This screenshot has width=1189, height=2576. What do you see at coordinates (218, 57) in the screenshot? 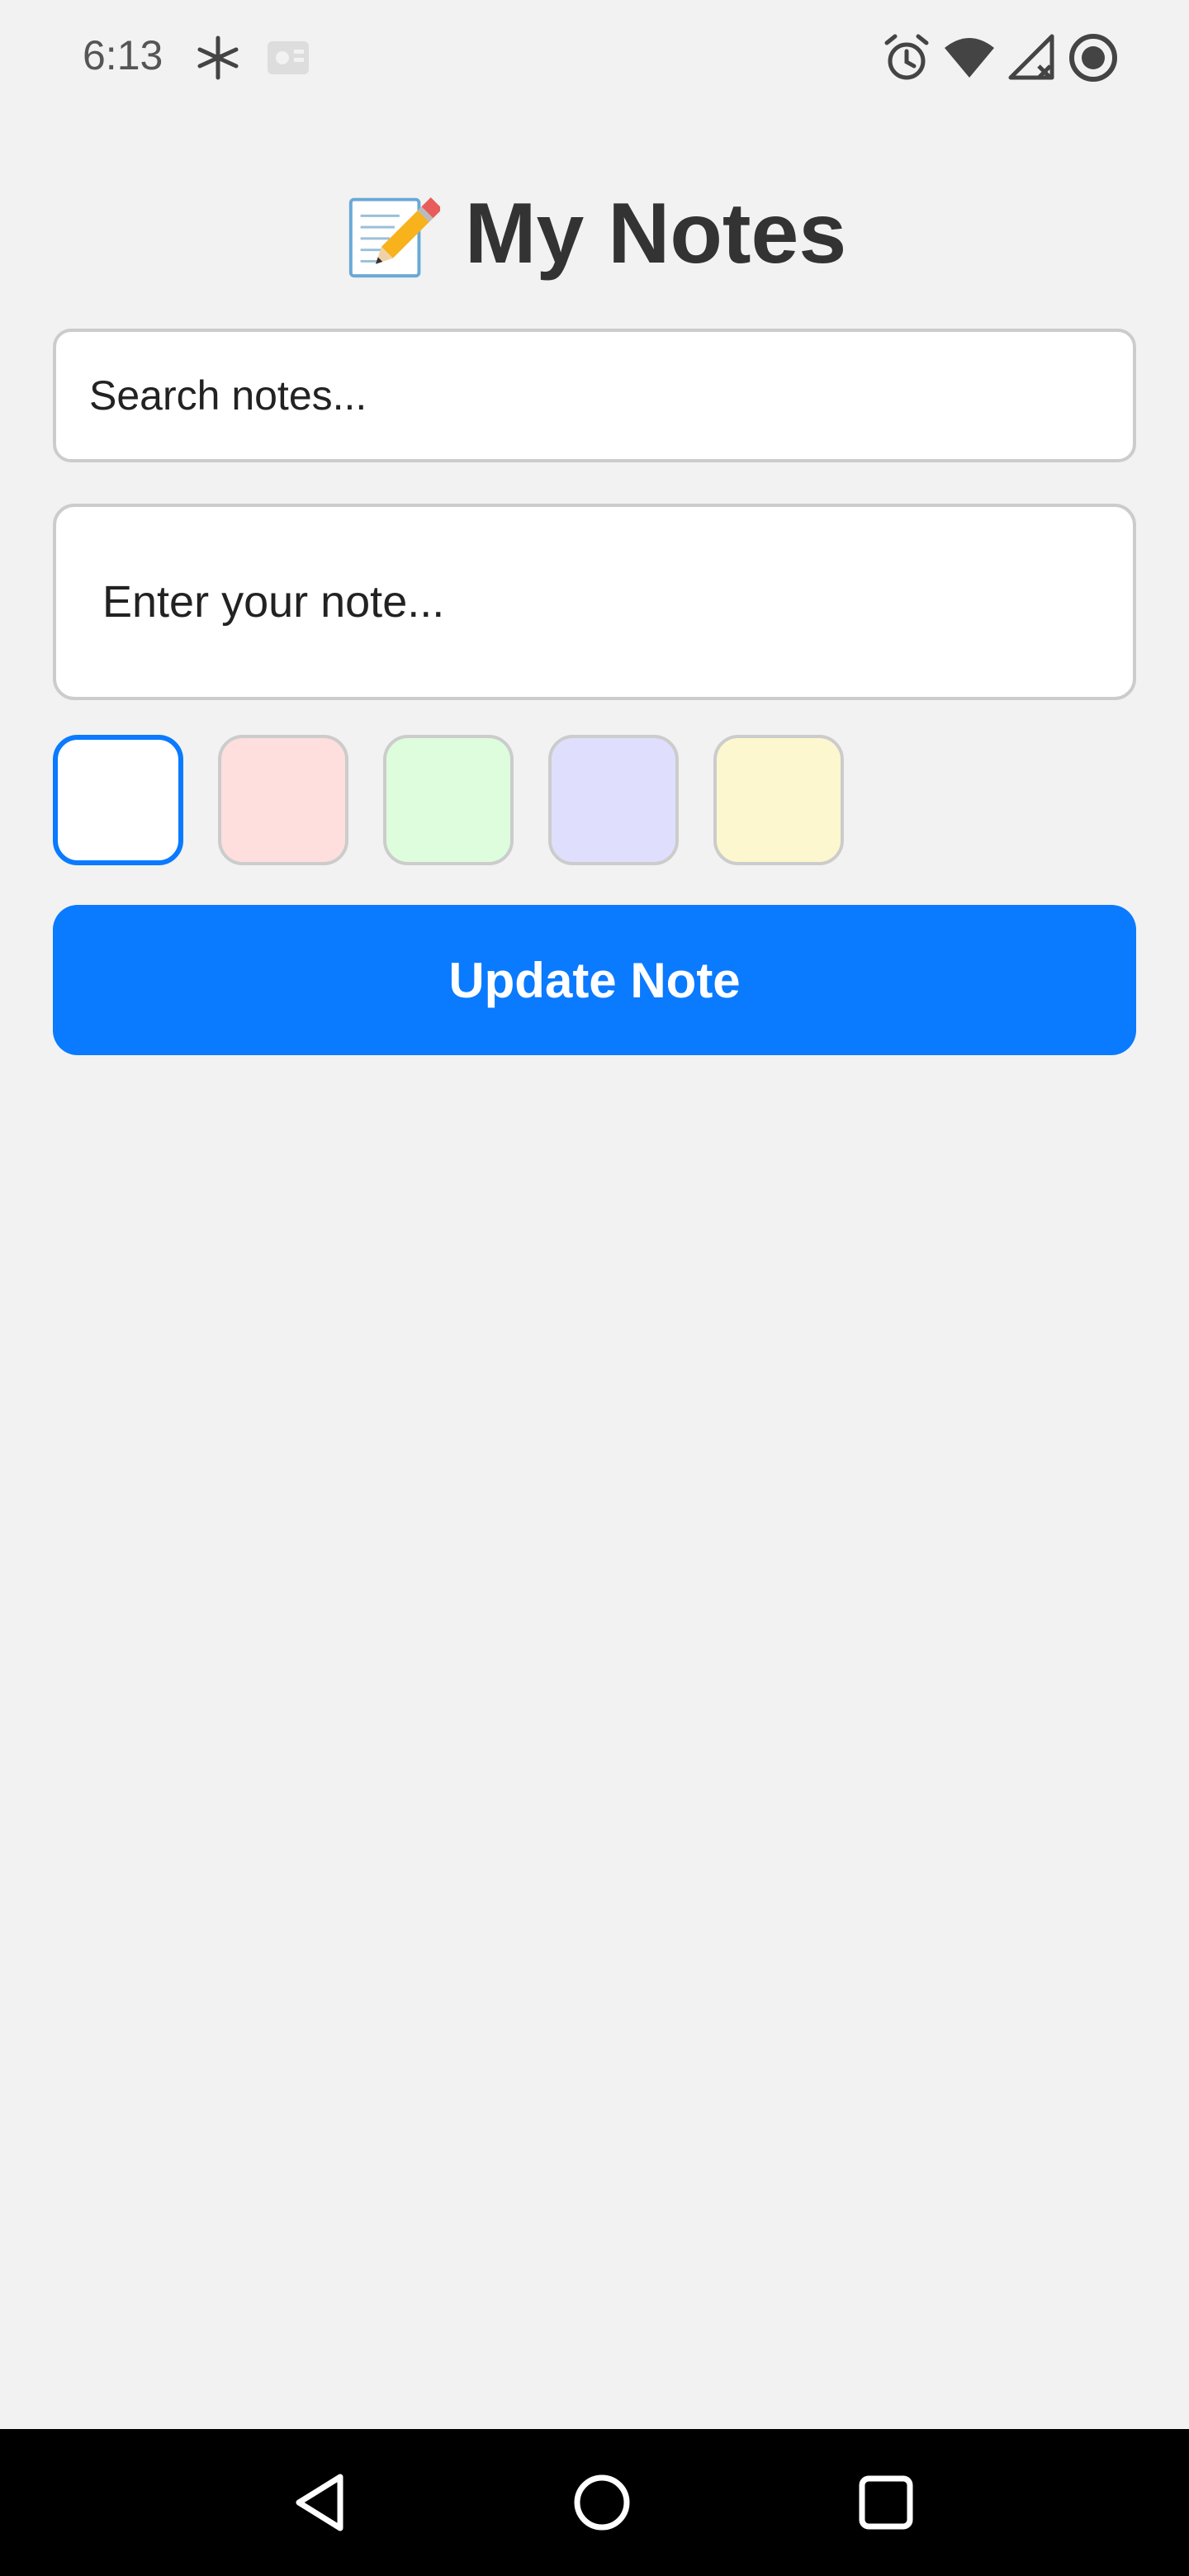
I see `sparkle-icon` at bounding box center [218, 57].